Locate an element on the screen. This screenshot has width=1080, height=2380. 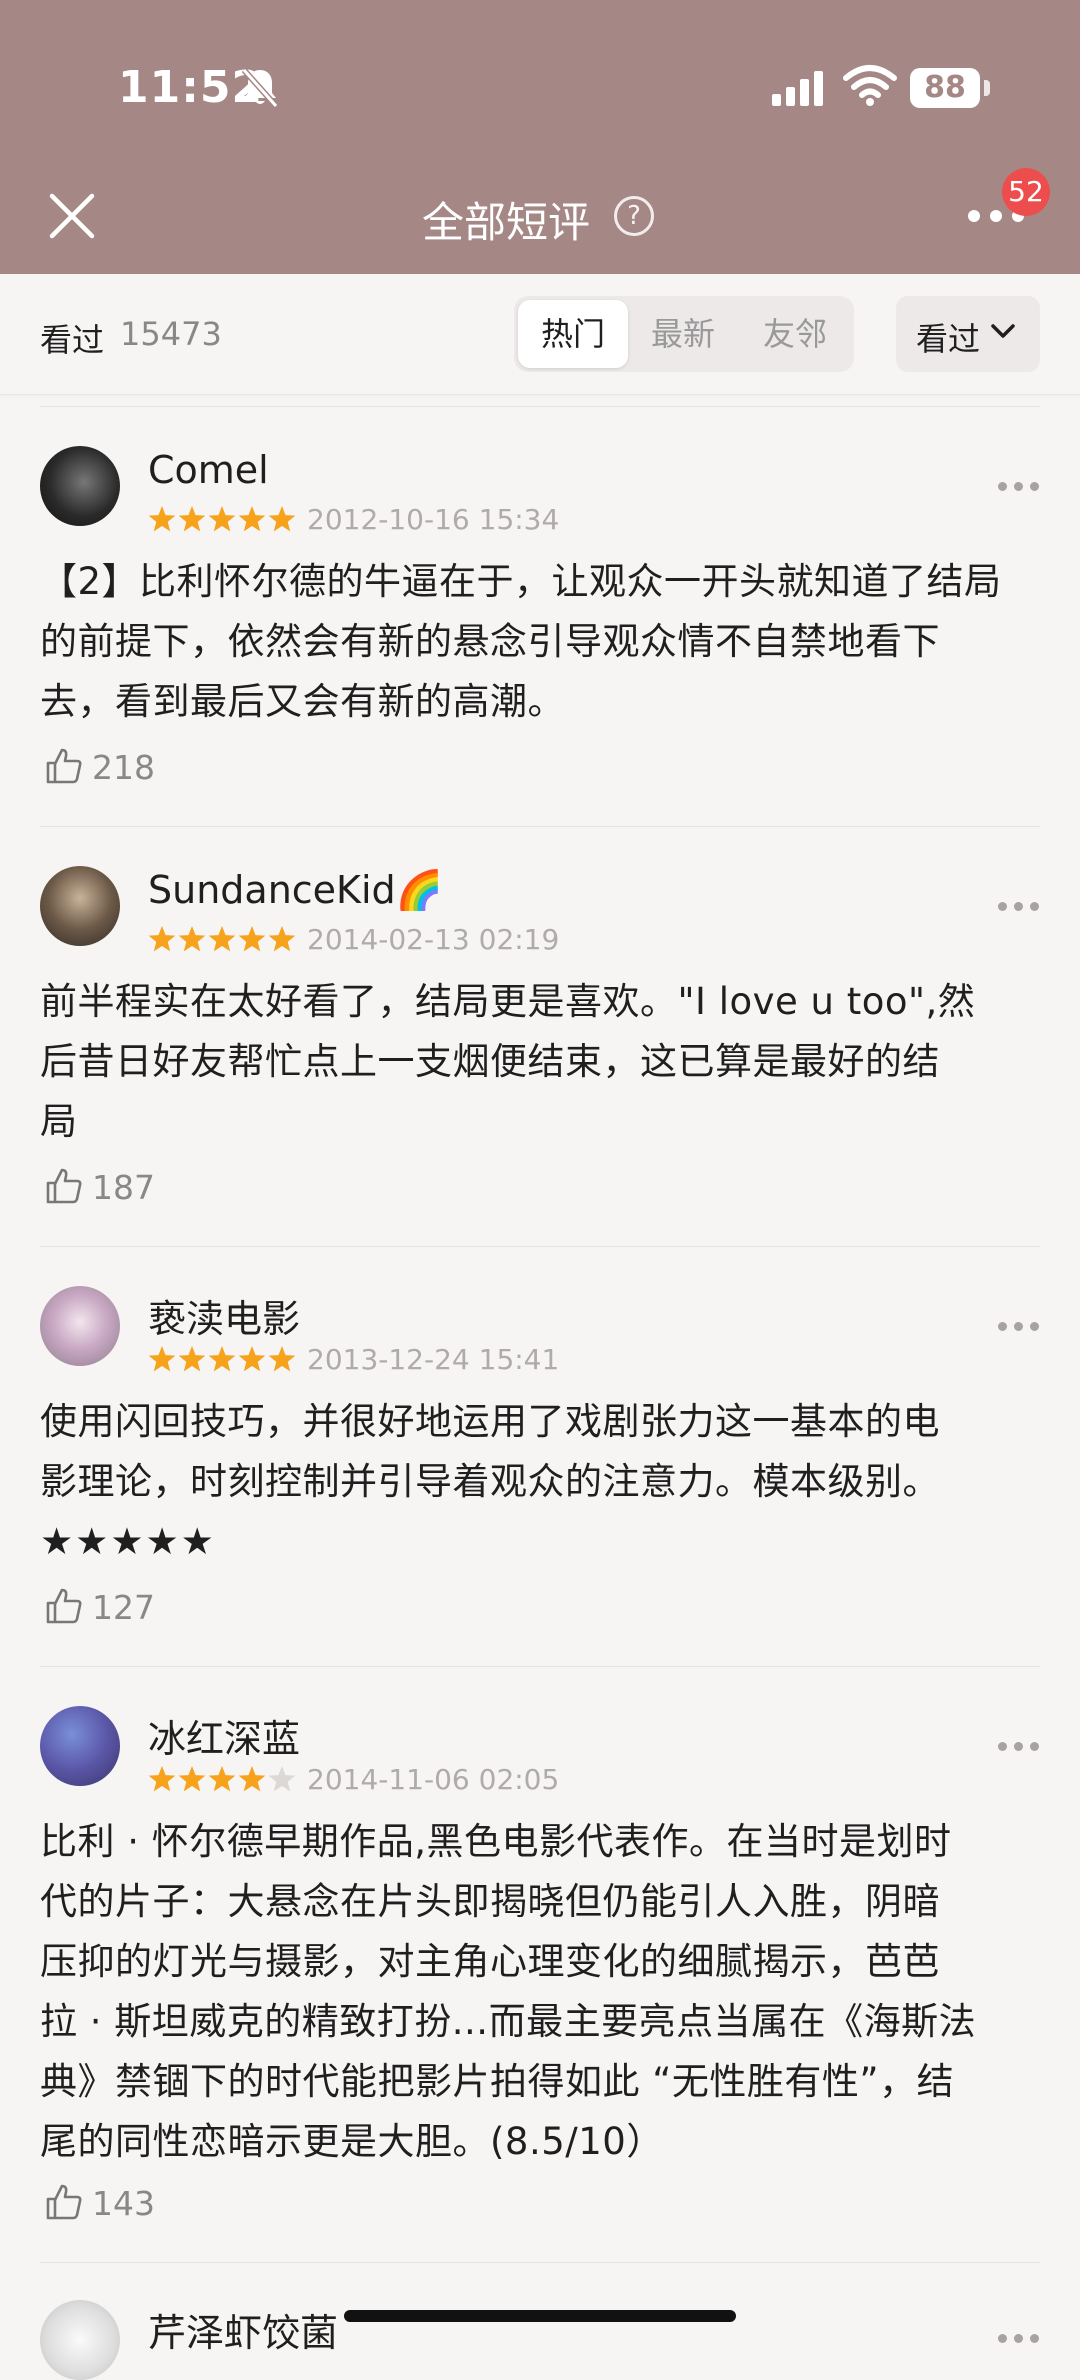
sort-segmented-control: 热门 最新 友邻 is located at coordinates (684, 334).